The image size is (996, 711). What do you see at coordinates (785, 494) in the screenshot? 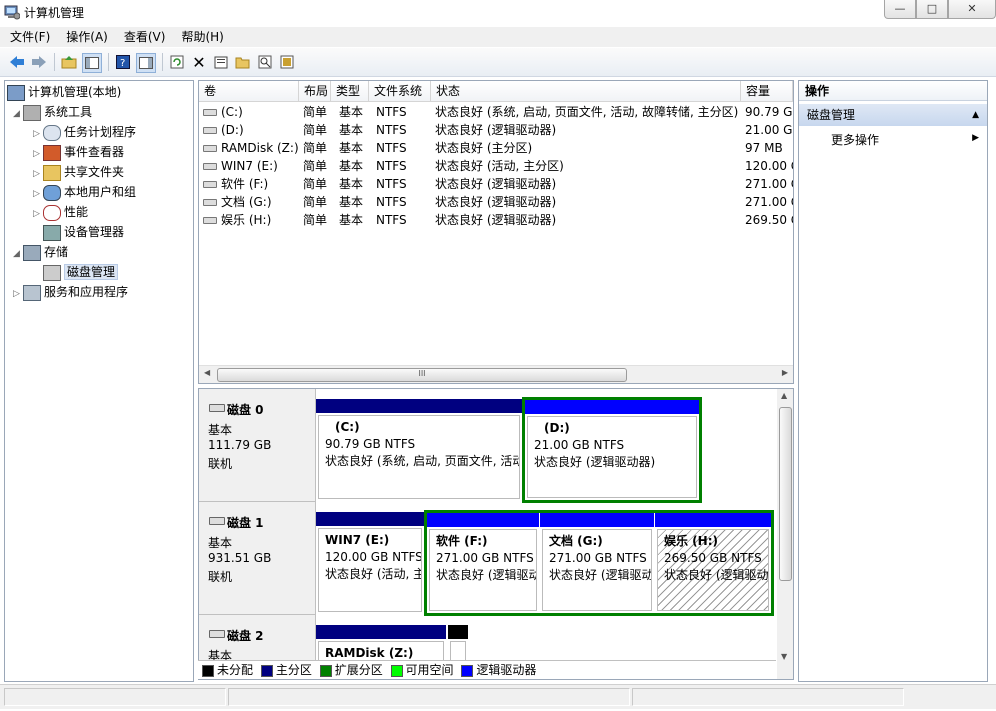
I see `scroll-thumb` at bounding box center [785, 494].